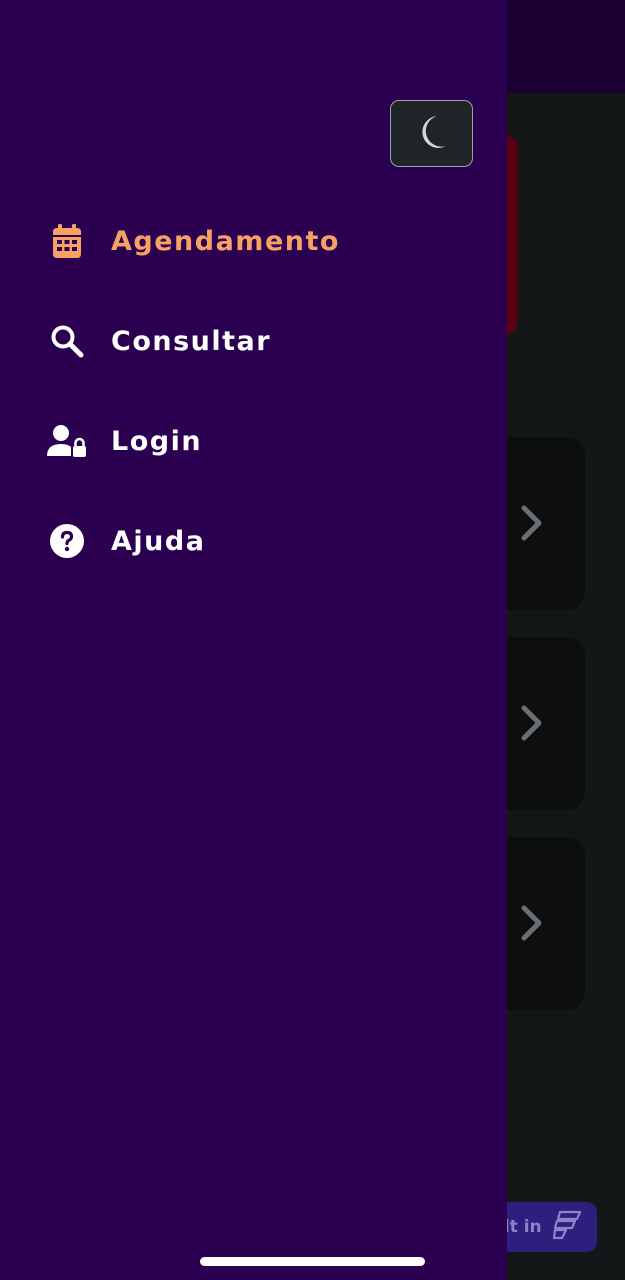  What do you see at coordinates (67, 341) in the screenshot?
I see `search-icon` at bounding box center [67, 341].